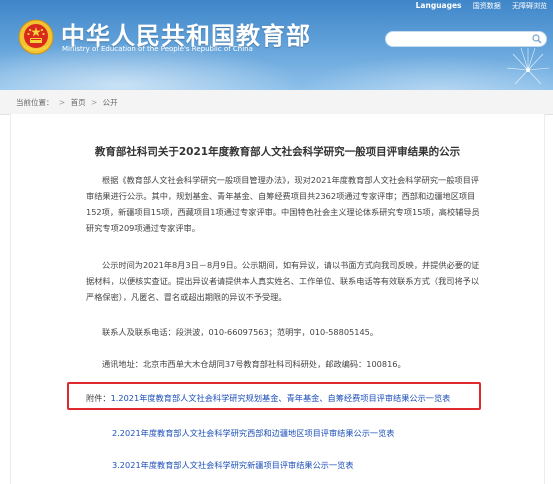  I want to click on top-link-data: 国资数据, so click(487, 6).